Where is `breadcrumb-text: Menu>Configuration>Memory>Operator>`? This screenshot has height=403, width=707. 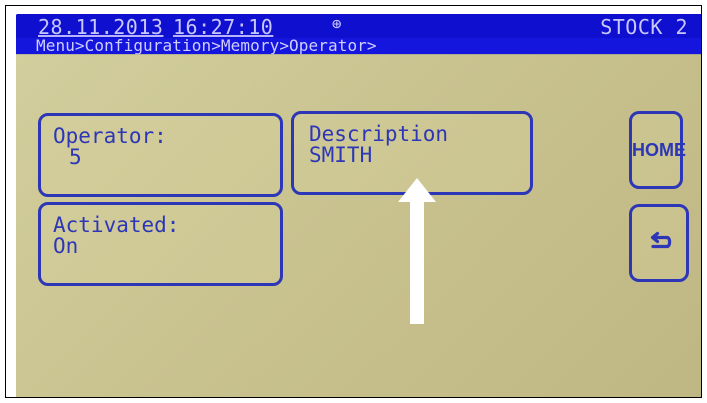 breadcrumb-text: Menu>Configuration>Memory>Operator> is located at coordinates (206, 45).